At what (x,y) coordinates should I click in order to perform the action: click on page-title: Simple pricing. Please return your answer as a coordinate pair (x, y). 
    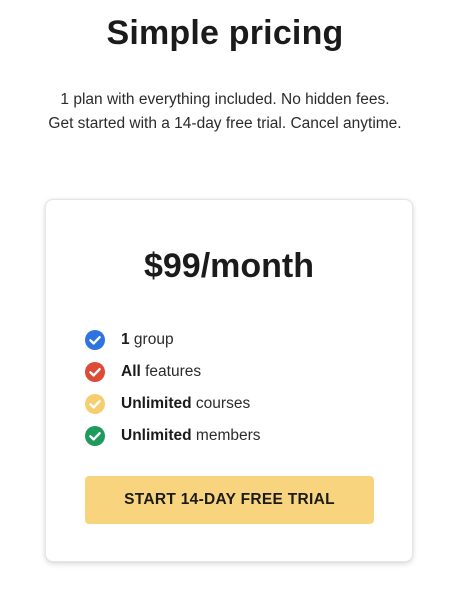
    Looking at the image, I should click on (225, 33).